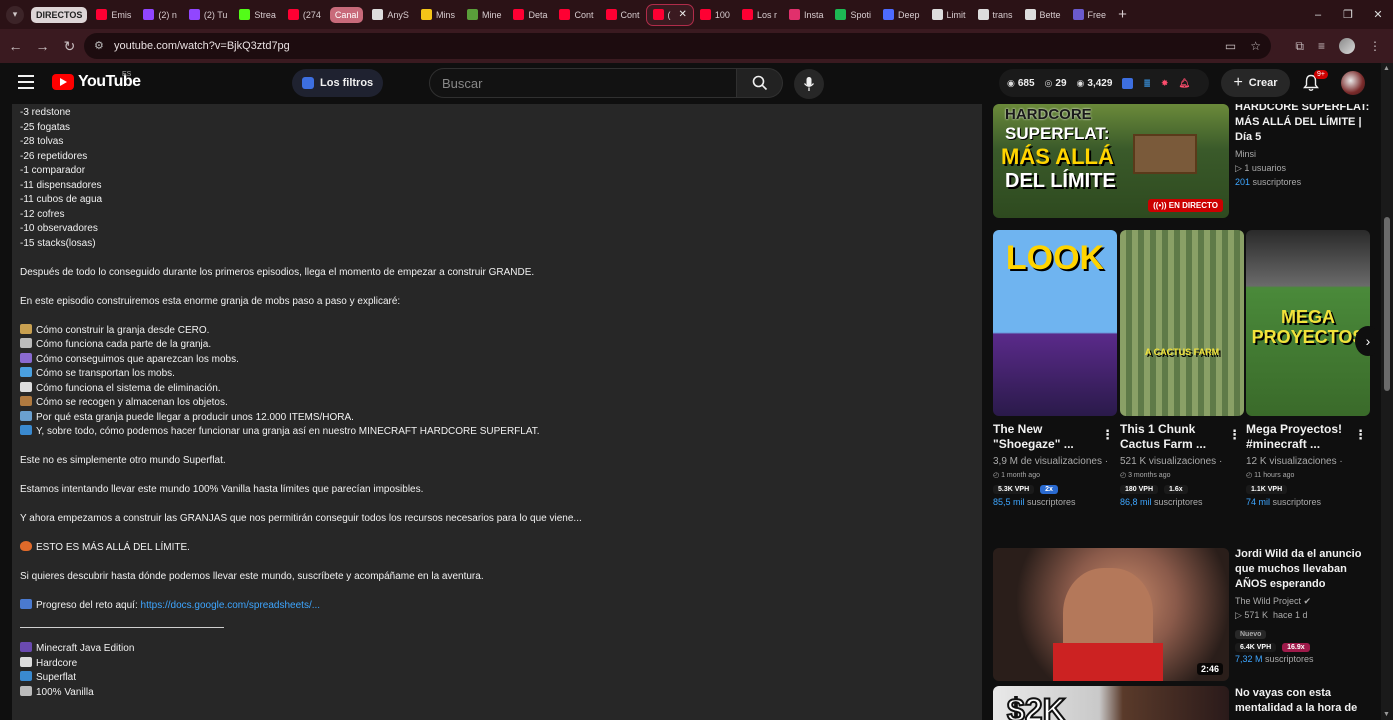 Image resolution: width=1393 pixels, height=720 pixels. I want to click on bullet-item: Hardcore, so click(497, 664).